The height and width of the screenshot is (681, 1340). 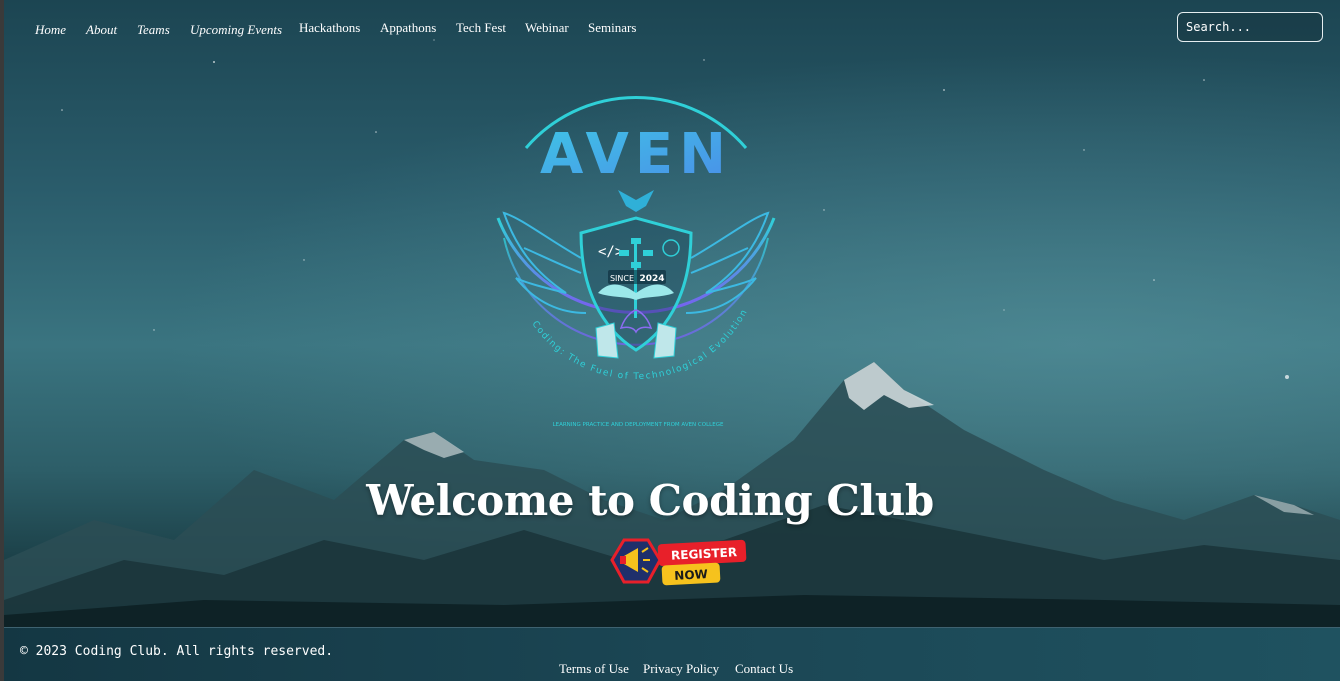 I want to click on logo-wordmark: AVEN, so click(x=636, y=154).